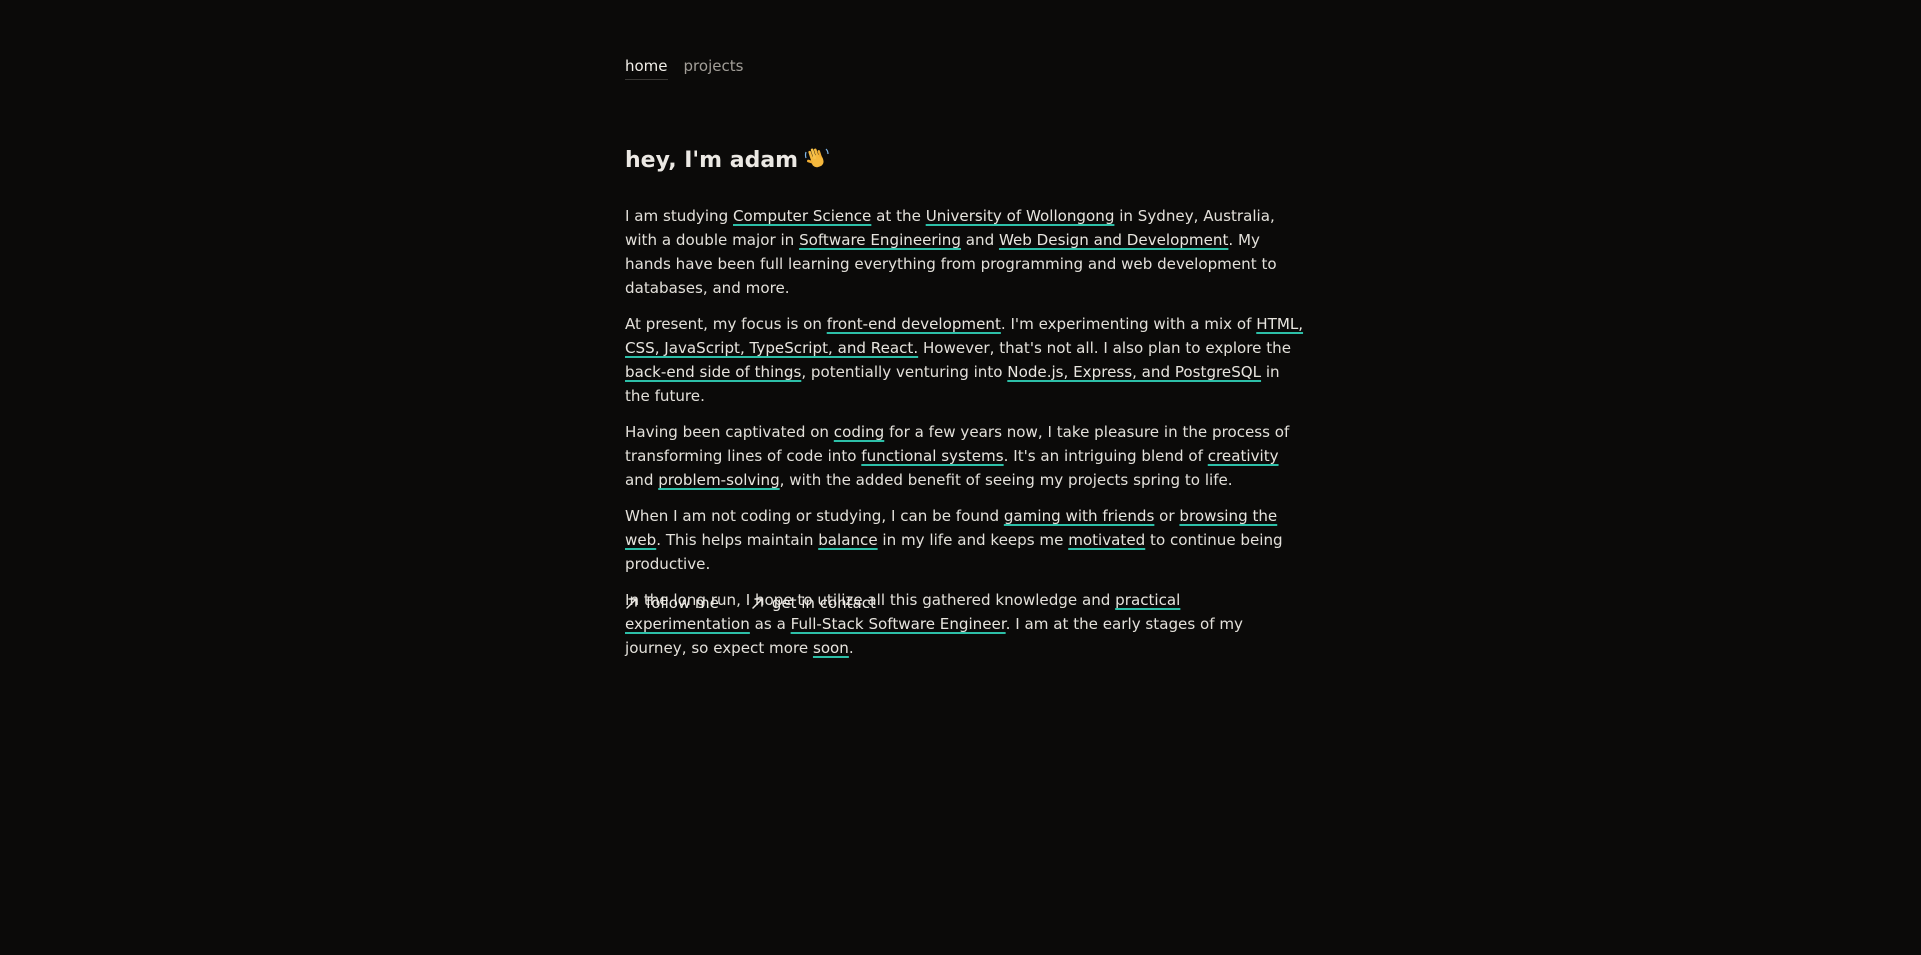 This screenshot has width=1921, height=955. I want to click on nav-projects-link: projects, so click(714, 68).